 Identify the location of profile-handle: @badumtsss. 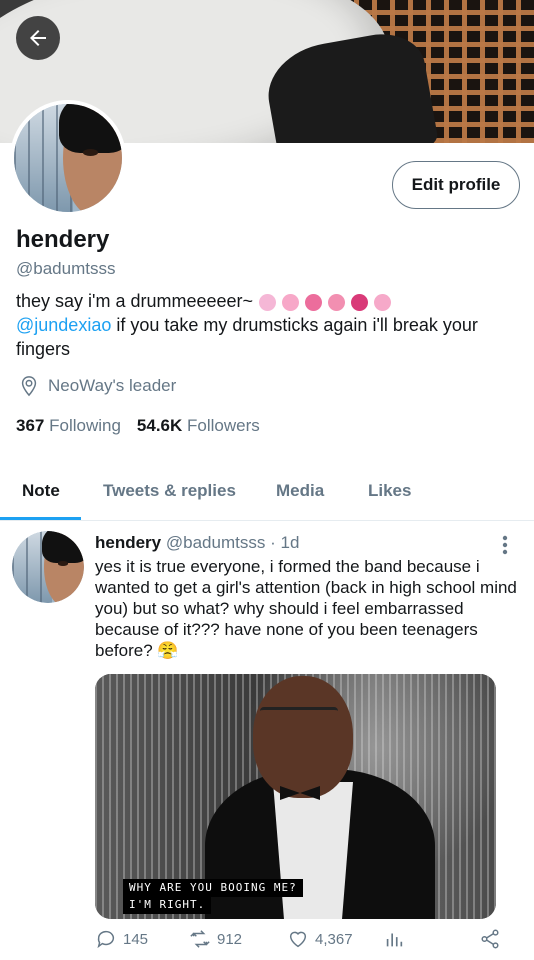
(66, 268).